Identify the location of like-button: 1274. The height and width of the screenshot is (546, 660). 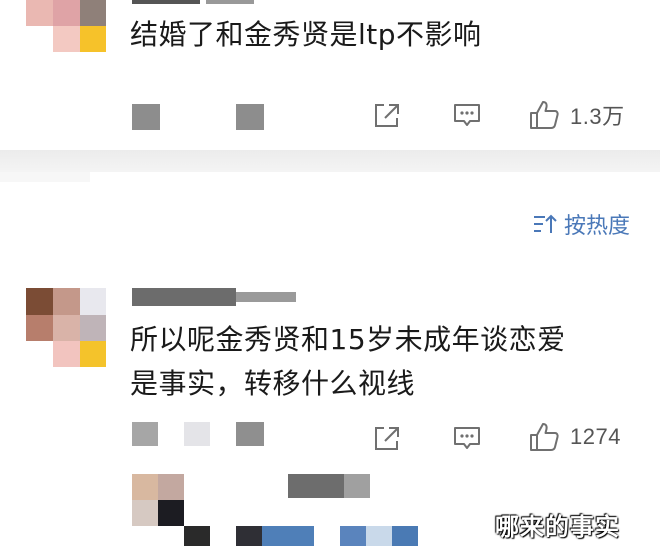
(574, 437).